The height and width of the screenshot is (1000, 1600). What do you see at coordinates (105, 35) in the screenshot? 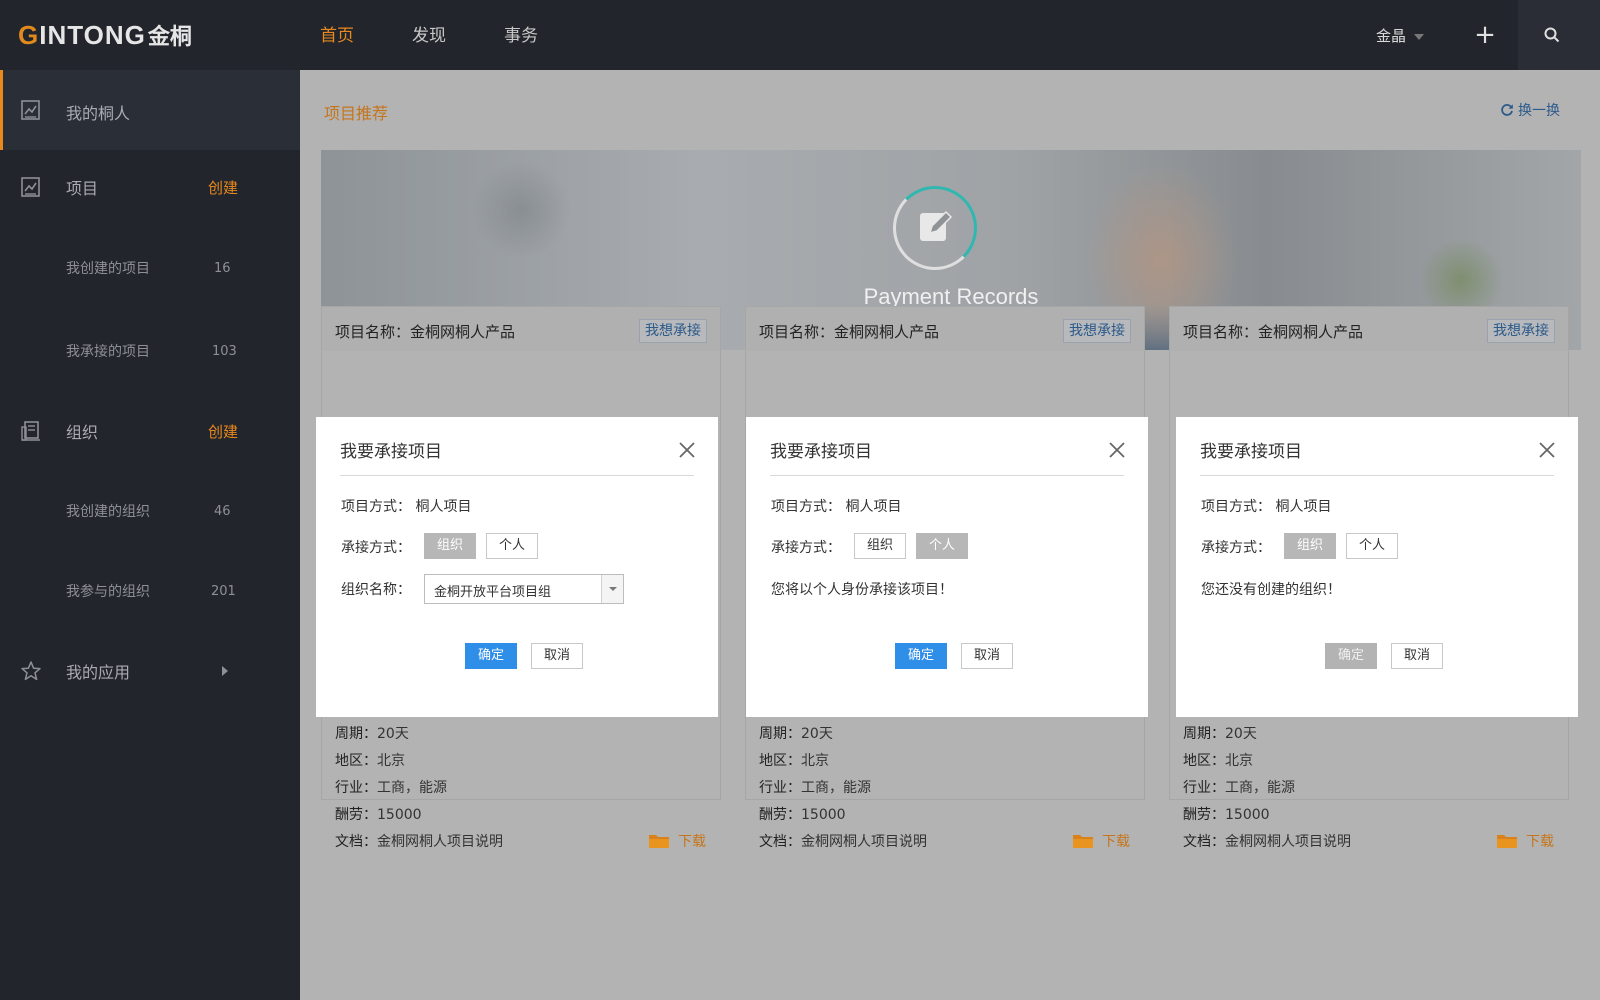
I see `brand-logo: G INTONG 金桐` at bounding box center [105, 35].